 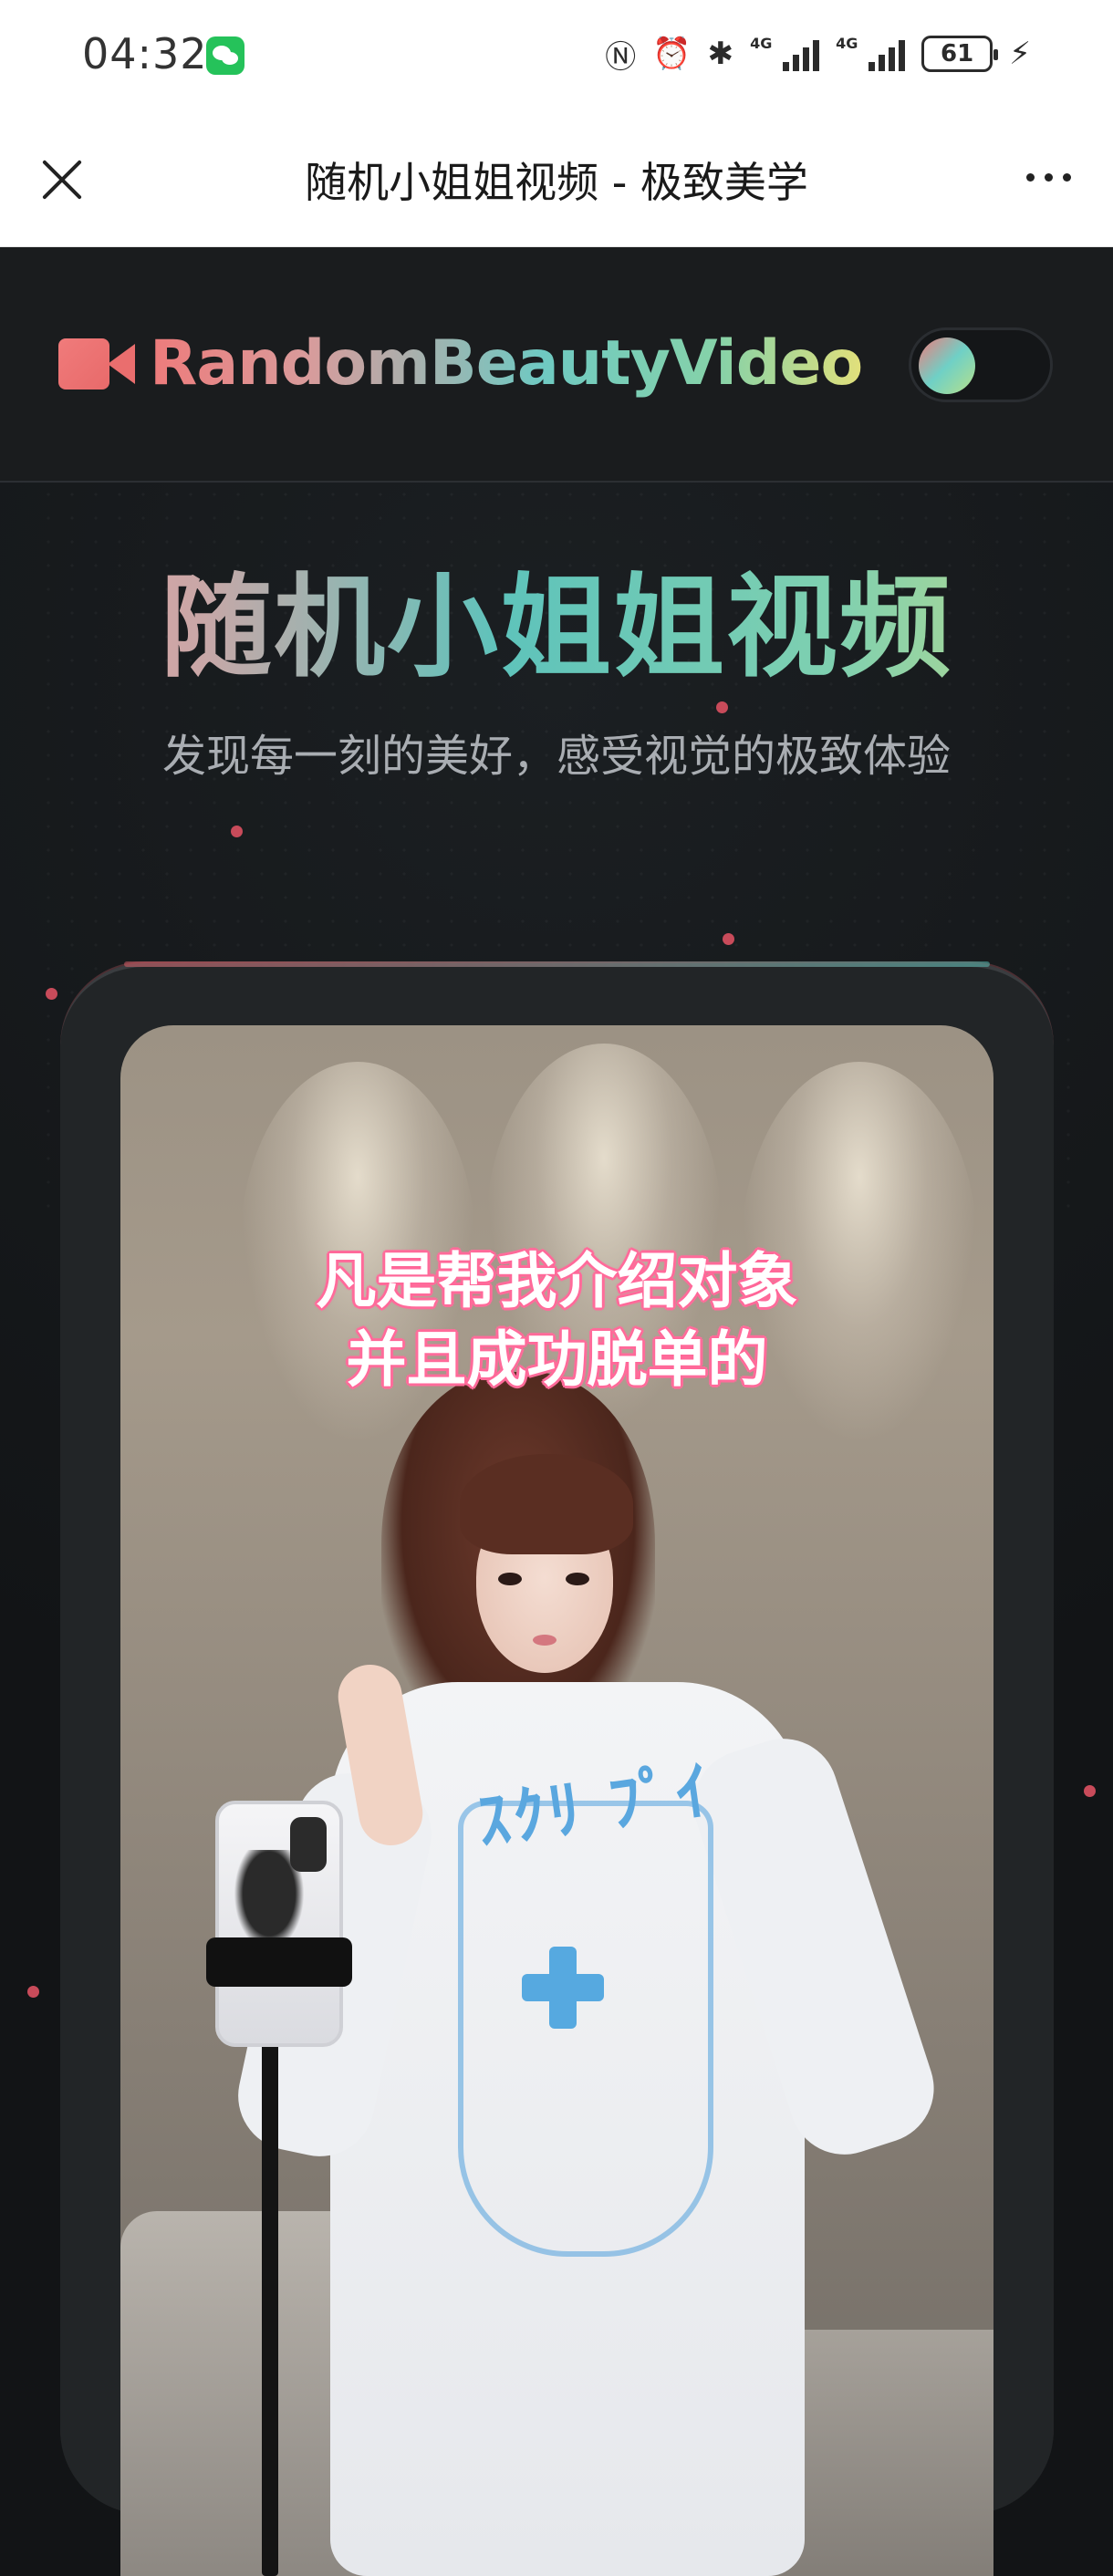 I want to click on caption-line-1: 凡是帮我介绍对象, so click(x=557, y=1281).